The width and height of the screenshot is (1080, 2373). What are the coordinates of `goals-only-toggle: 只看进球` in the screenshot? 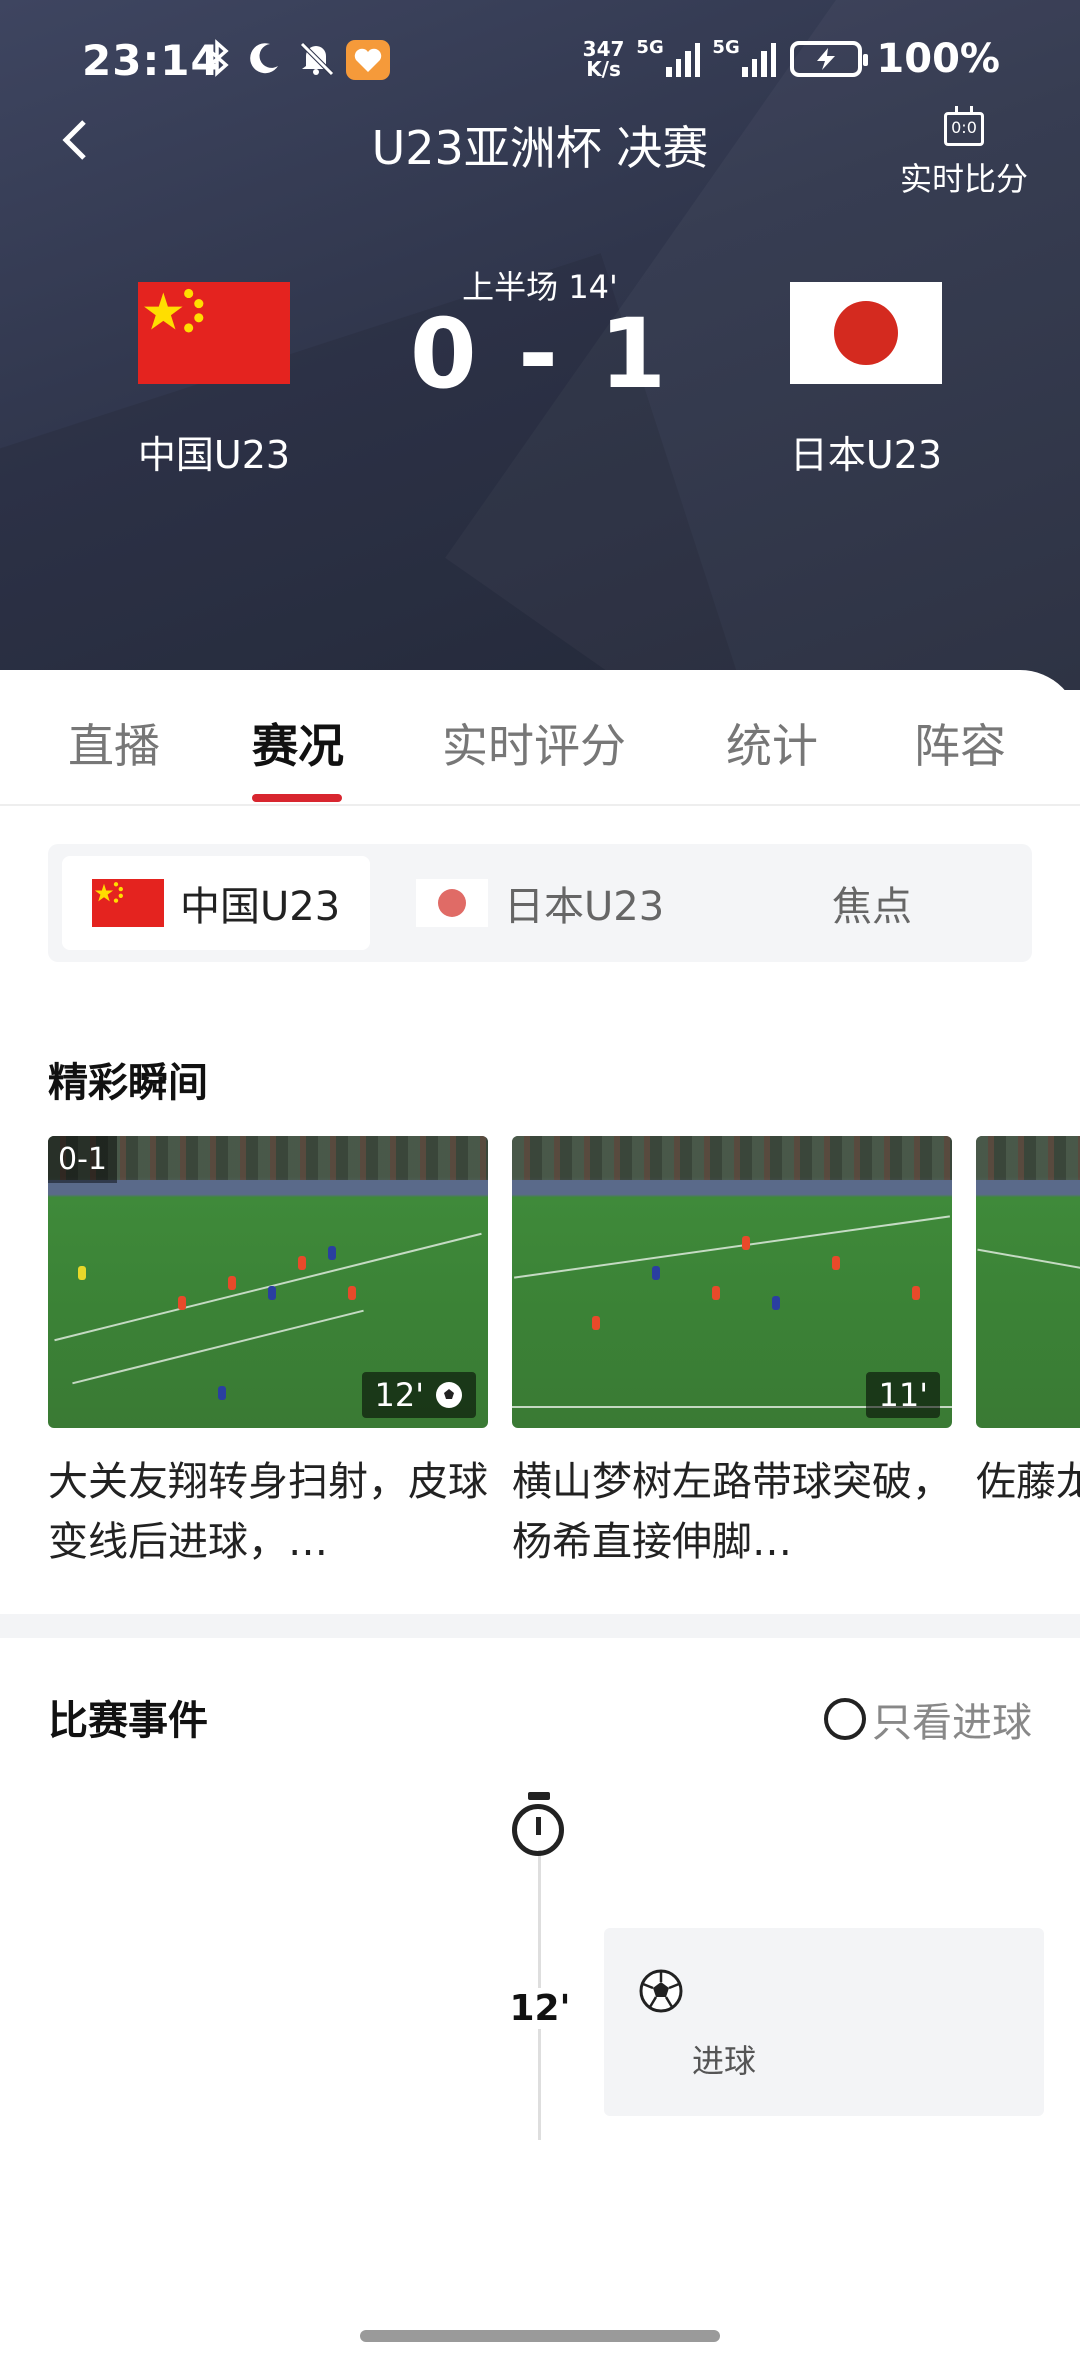 It's located at (928, 1719).